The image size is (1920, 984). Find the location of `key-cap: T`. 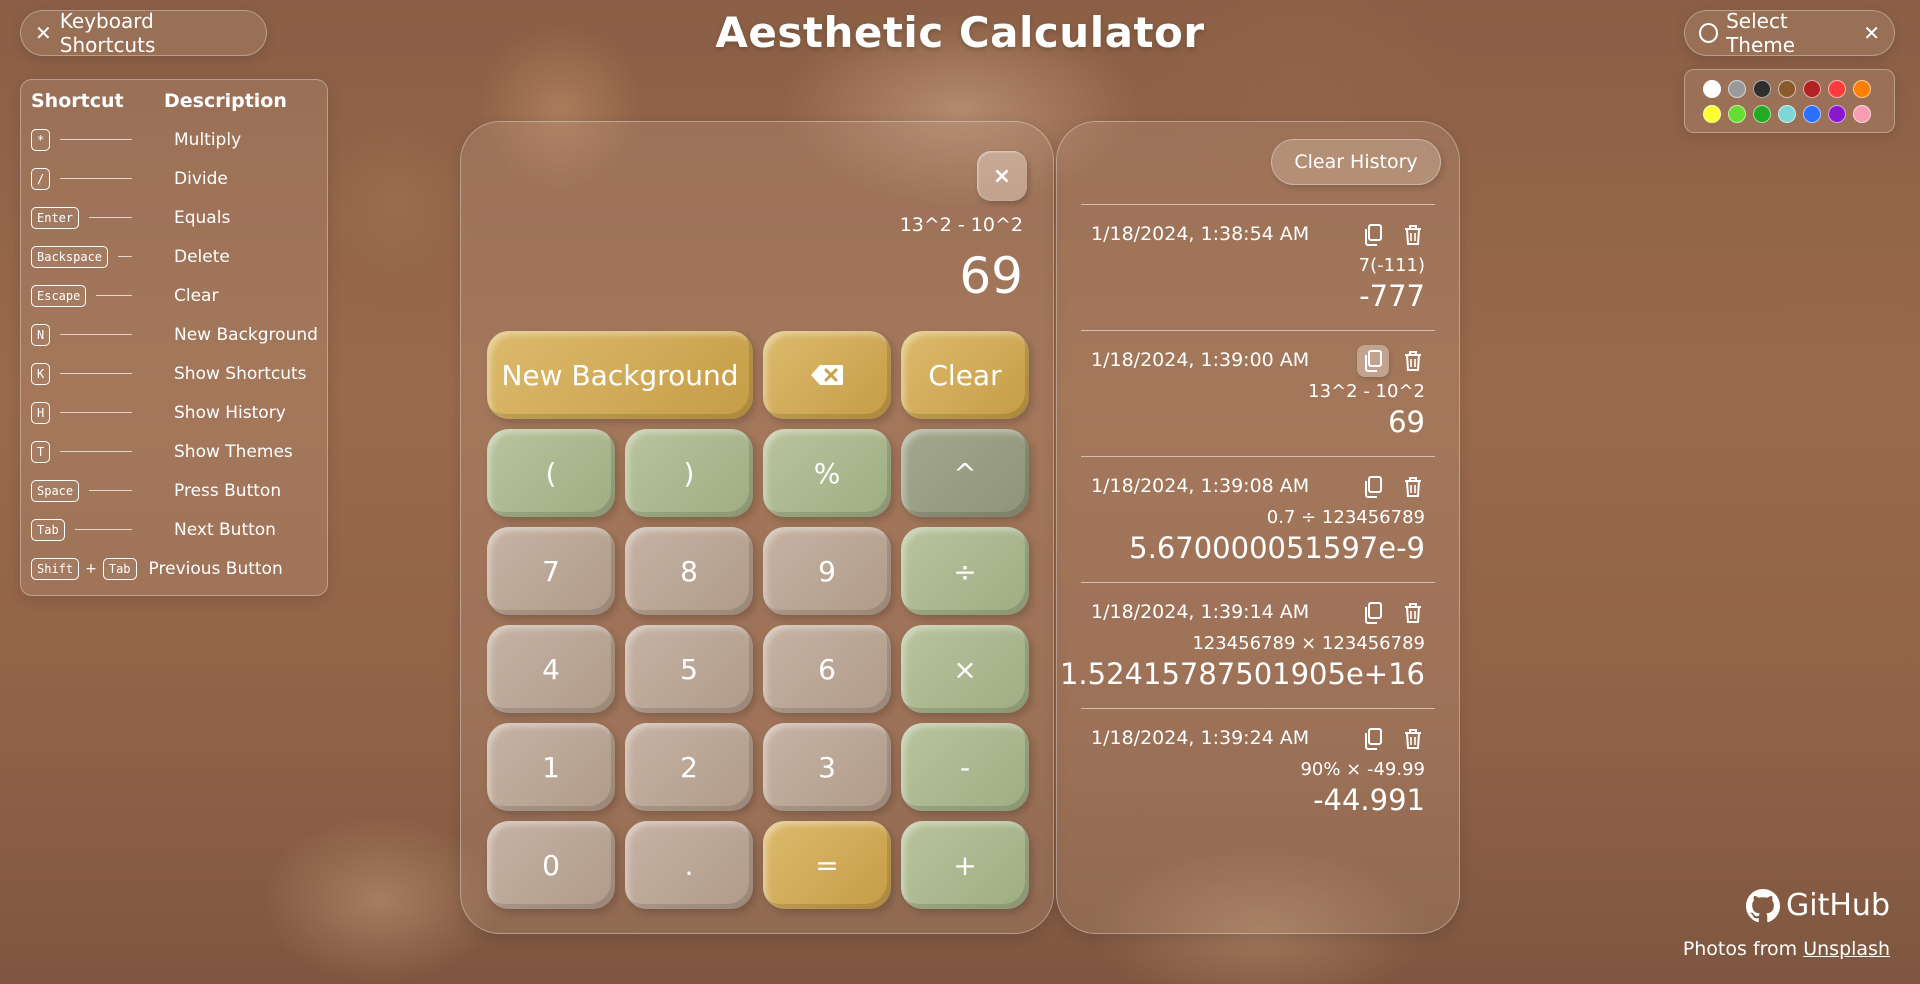

key-cap: T is located at coordinates (41, 451).